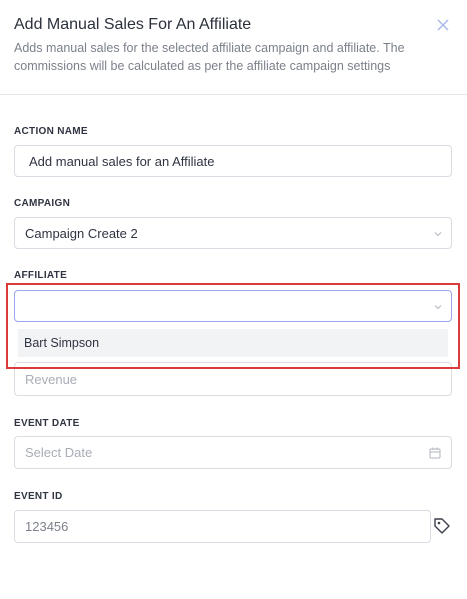  Describe the element at coordinates (438, 234) in the screenshot. I see `chevron-down-icon` at that location.